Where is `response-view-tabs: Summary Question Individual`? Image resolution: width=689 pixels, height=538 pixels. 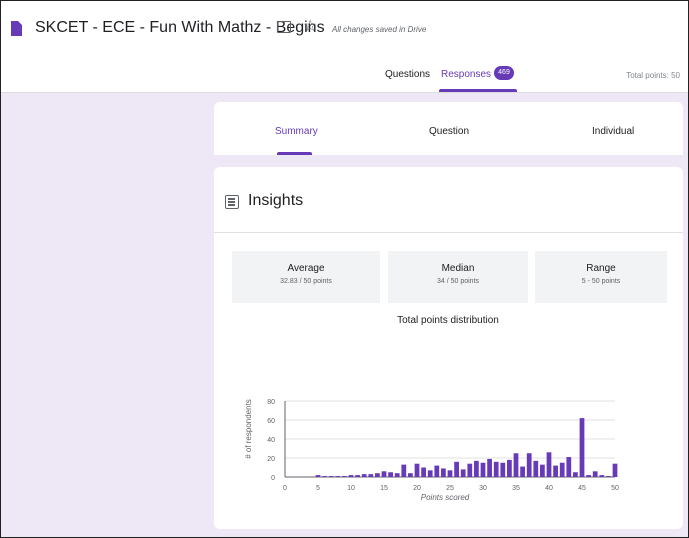
response-view-tabs: Summary Question Individual is located at coordinates (448, 128).